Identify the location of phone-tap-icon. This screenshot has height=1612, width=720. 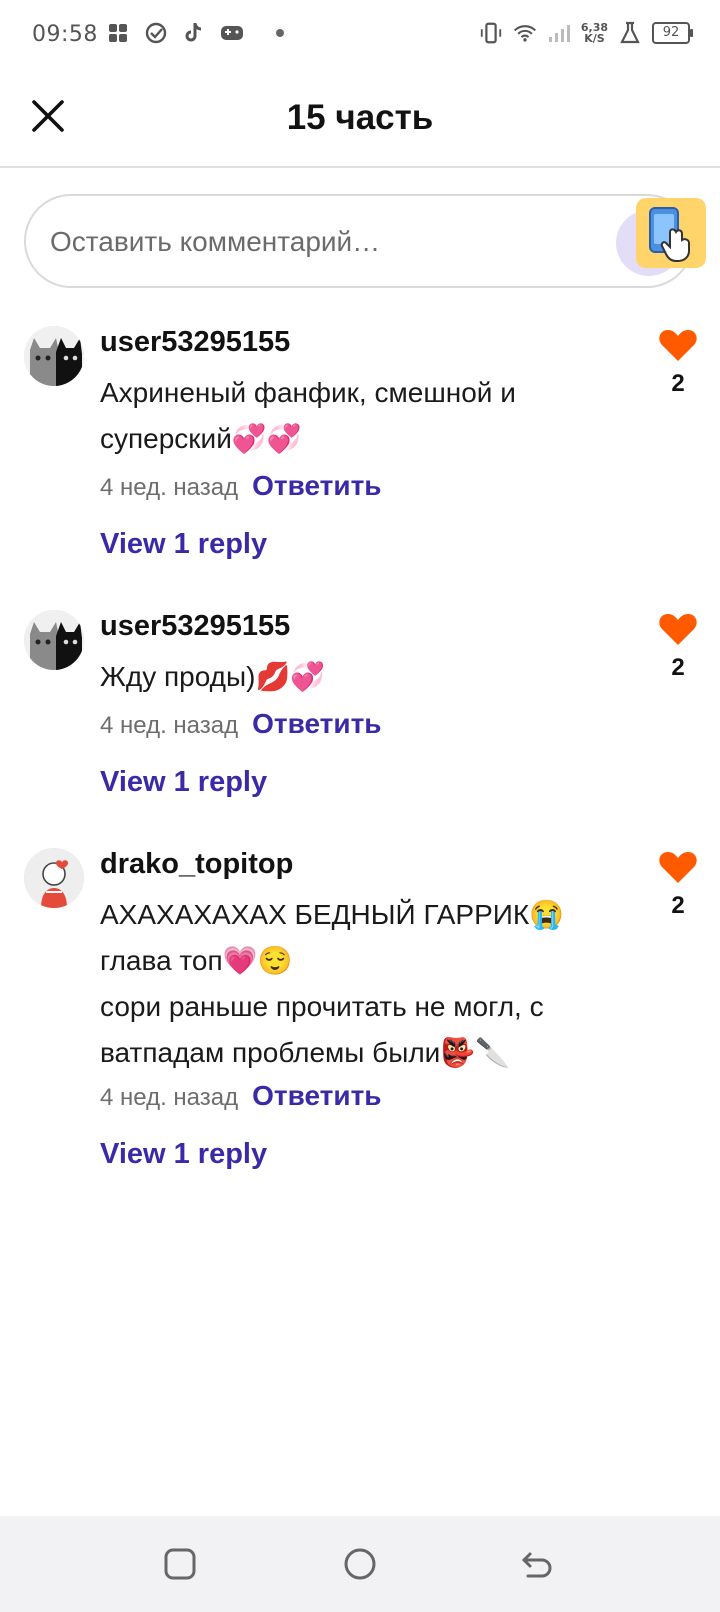
(669, 234).